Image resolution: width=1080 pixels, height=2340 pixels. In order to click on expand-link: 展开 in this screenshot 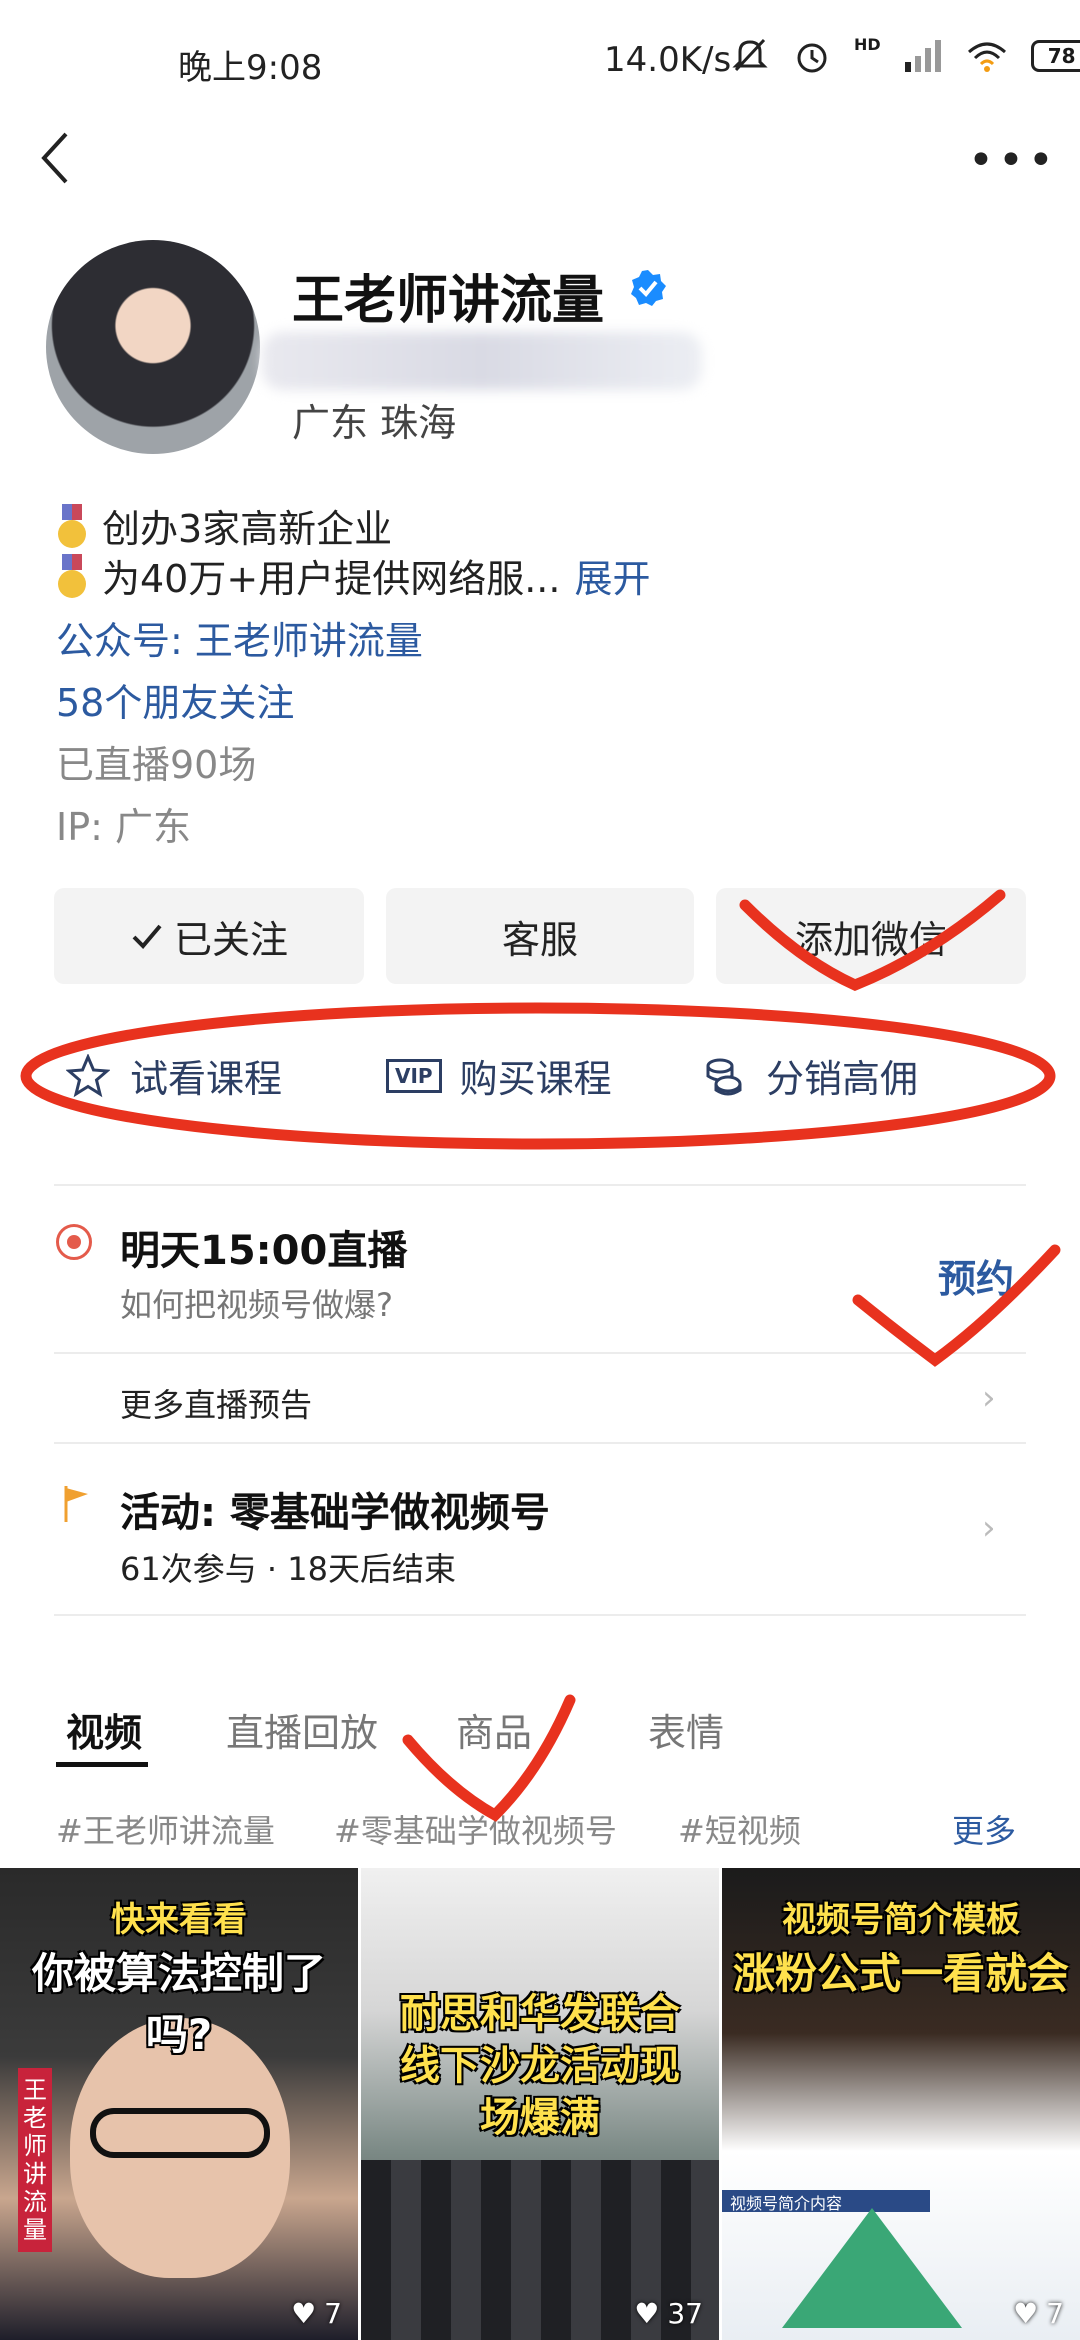, I will do `click(612, 575)`.